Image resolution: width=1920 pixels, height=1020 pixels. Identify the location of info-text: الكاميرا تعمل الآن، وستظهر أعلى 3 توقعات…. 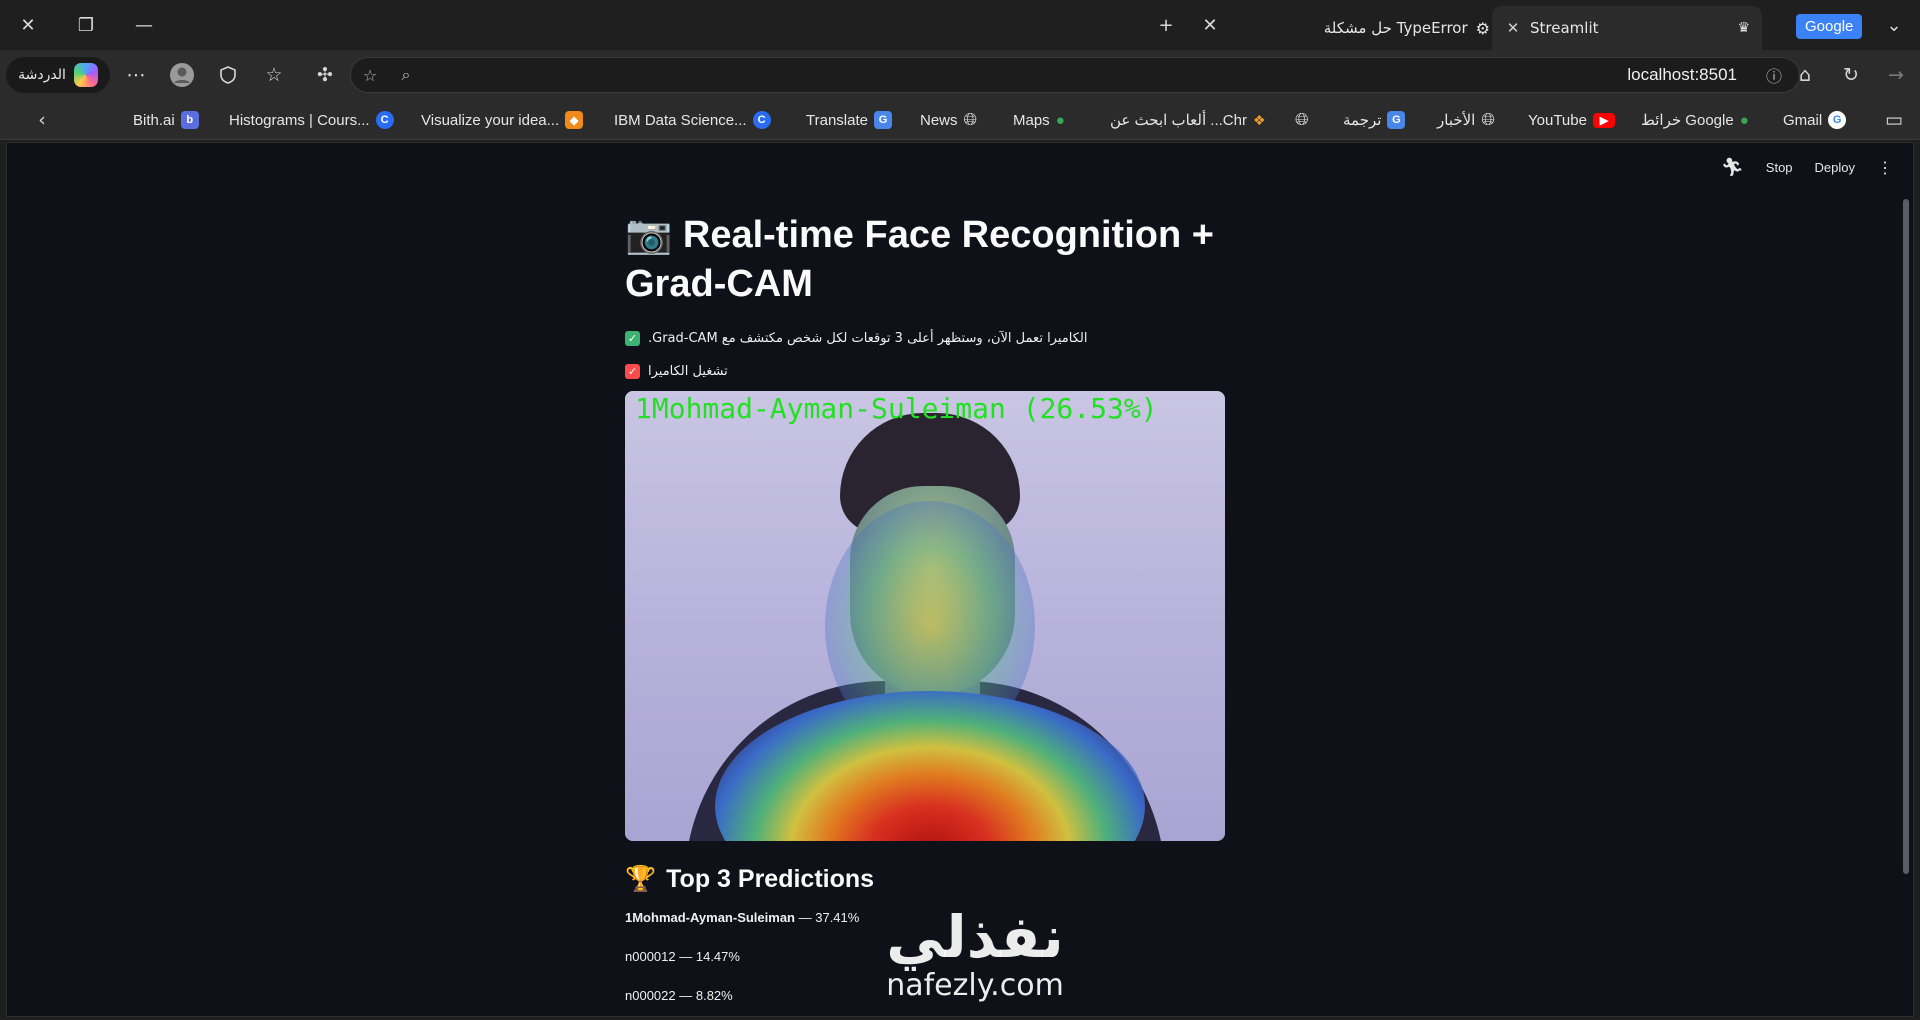
(868, 338).